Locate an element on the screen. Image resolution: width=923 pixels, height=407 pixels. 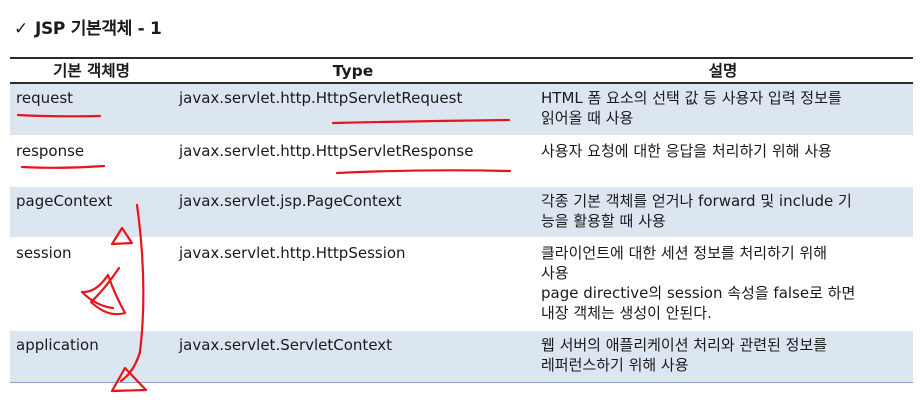
type-cell: javax.servlet.jsp.PageContext is located at coordinates (353, 212).